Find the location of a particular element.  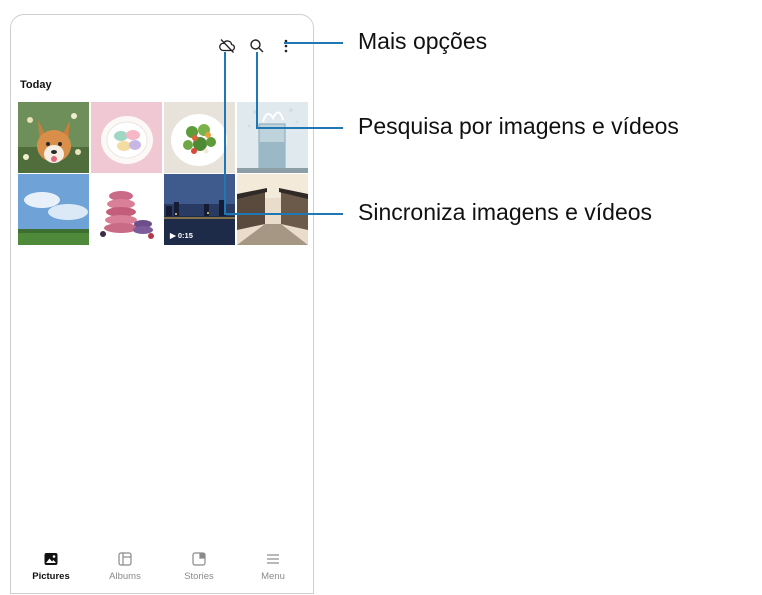

nav-label-stories: Stories is located at coordinates (199, 576).